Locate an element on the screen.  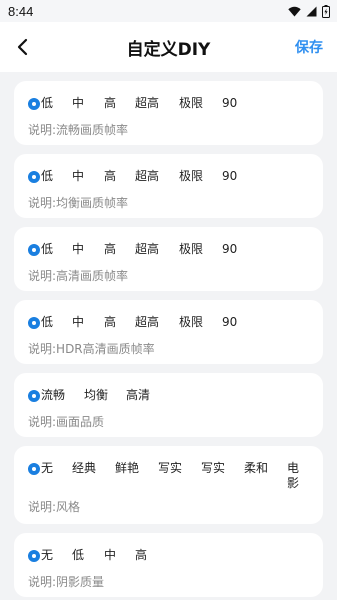
wifi-icon is located at coordinates (294, 11).